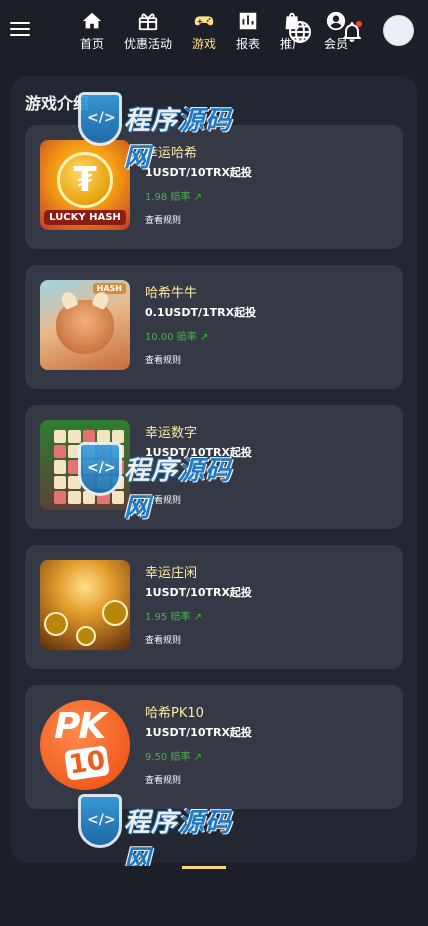  Describe the element at coordinates (92, 20) in the screenshot. I see `home-icon` at that location.